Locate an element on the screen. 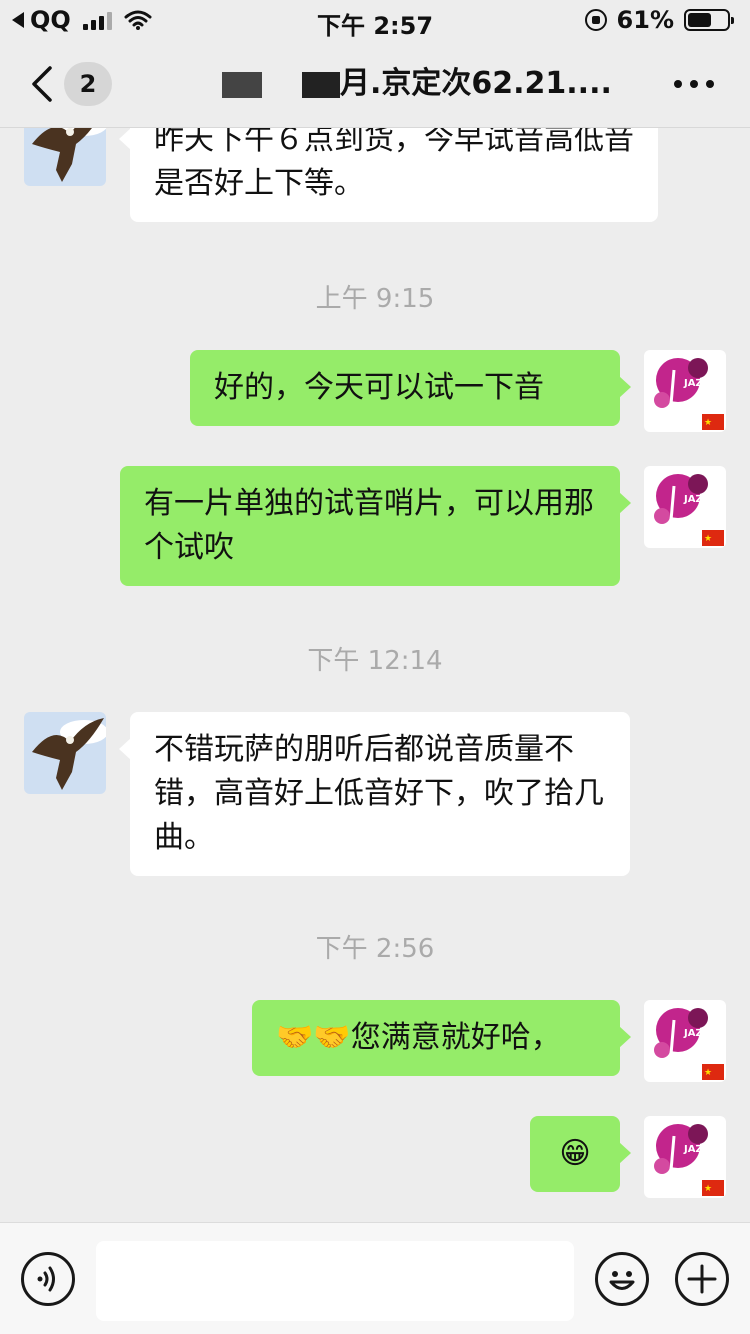  message-bubble-outgoing: 好的，今天可以试一下音 is located at coordinates (410, 388).